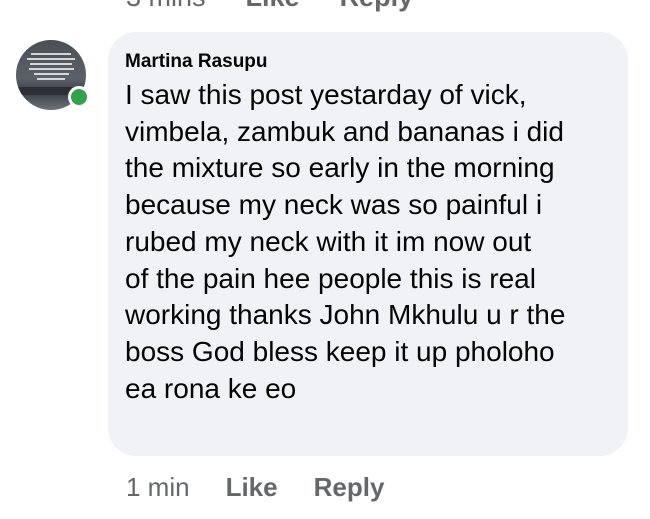  I want to click on previous-reply-button: Reply, so click(377, 6).